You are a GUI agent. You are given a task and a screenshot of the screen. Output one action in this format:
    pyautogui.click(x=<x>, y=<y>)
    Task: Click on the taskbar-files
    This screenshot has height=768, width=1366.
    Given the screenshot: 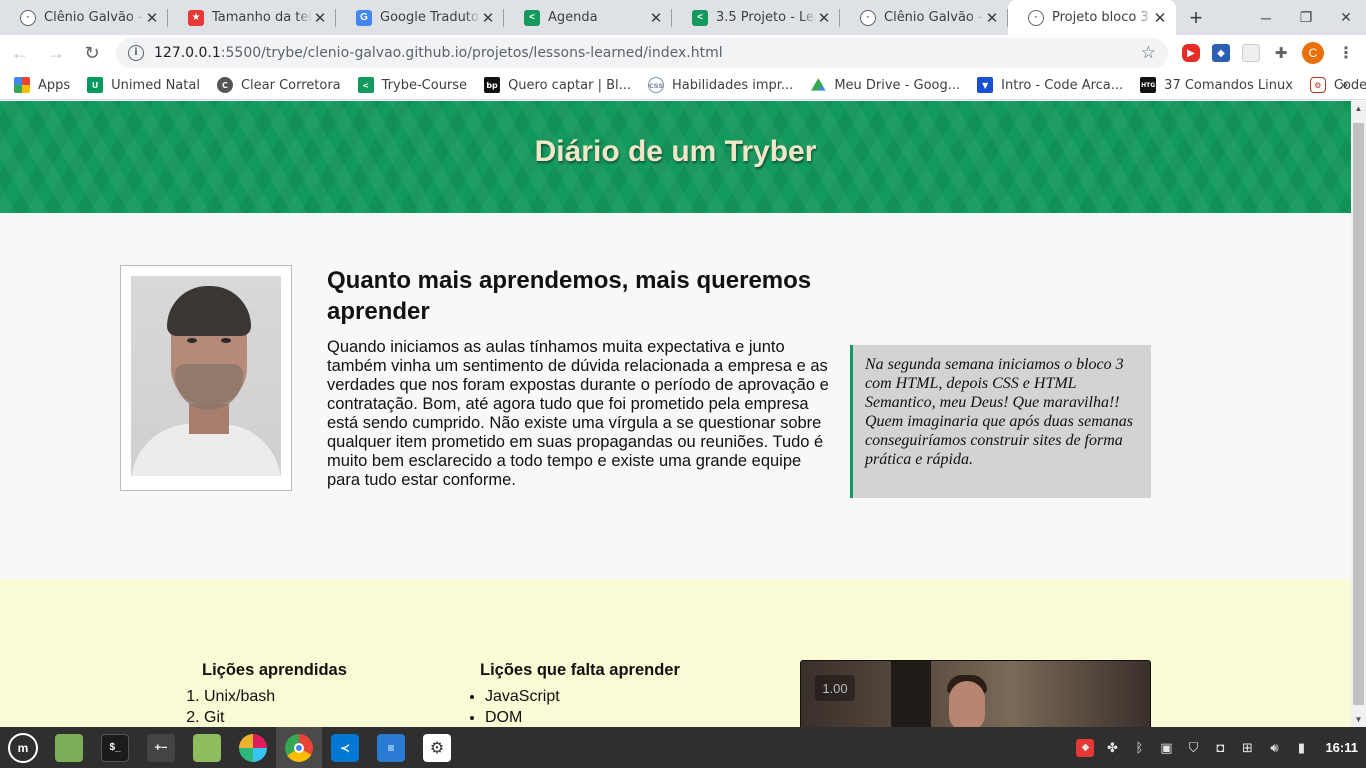 What is the action you would take?
    pyautogui.click(x=207, y=747)
    